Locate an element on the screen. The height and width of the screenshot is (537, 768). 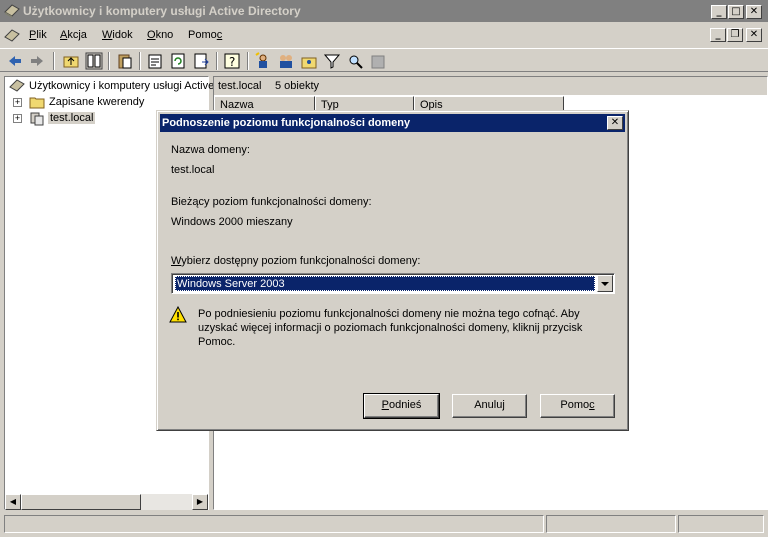
scroll-thumb is located at coordinates (81, 502).